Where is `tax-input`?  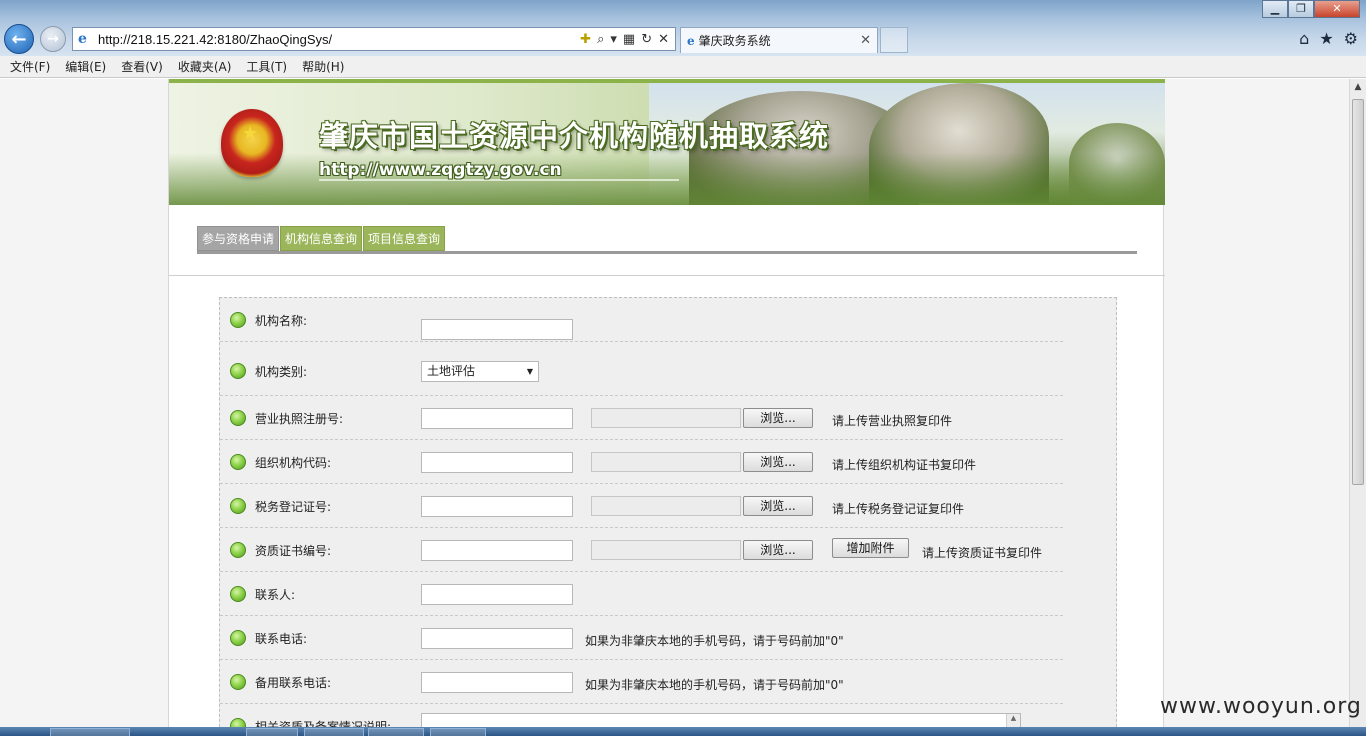 tax-input is located at coordinates (497, 506).